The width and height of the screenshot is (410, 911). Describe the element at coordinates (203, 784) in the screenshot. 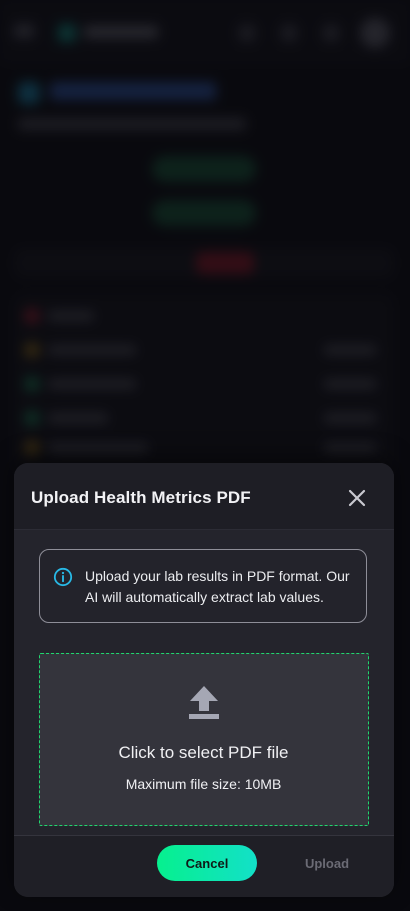

I see `dropzone-size-limit: Maximum file size: 10MB` at that location.